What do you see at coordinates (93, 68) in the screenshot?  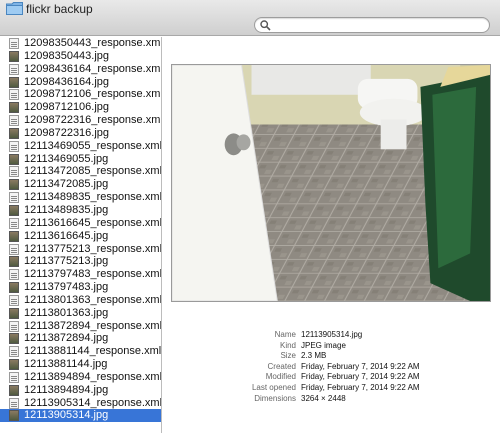 I see `file-name: 12098436164_response.xml` at bounding box center [93, 68].